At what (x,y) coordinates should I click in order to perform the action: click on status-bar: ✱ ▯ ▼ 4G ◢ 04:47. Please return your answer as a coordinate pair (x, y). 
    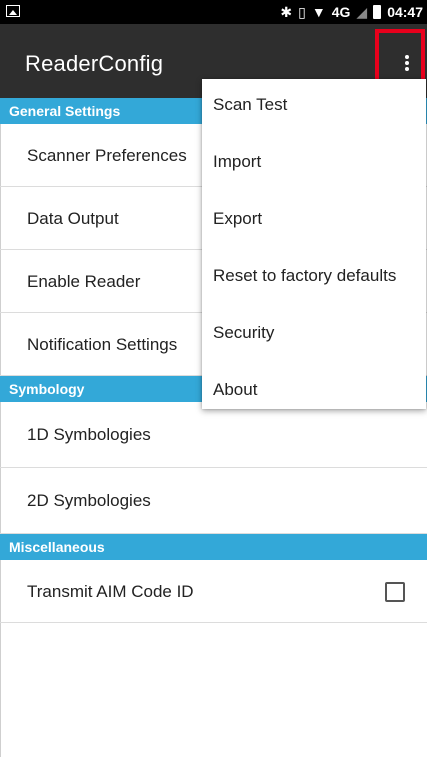
    Looking at the image, I should click on (213, 12).